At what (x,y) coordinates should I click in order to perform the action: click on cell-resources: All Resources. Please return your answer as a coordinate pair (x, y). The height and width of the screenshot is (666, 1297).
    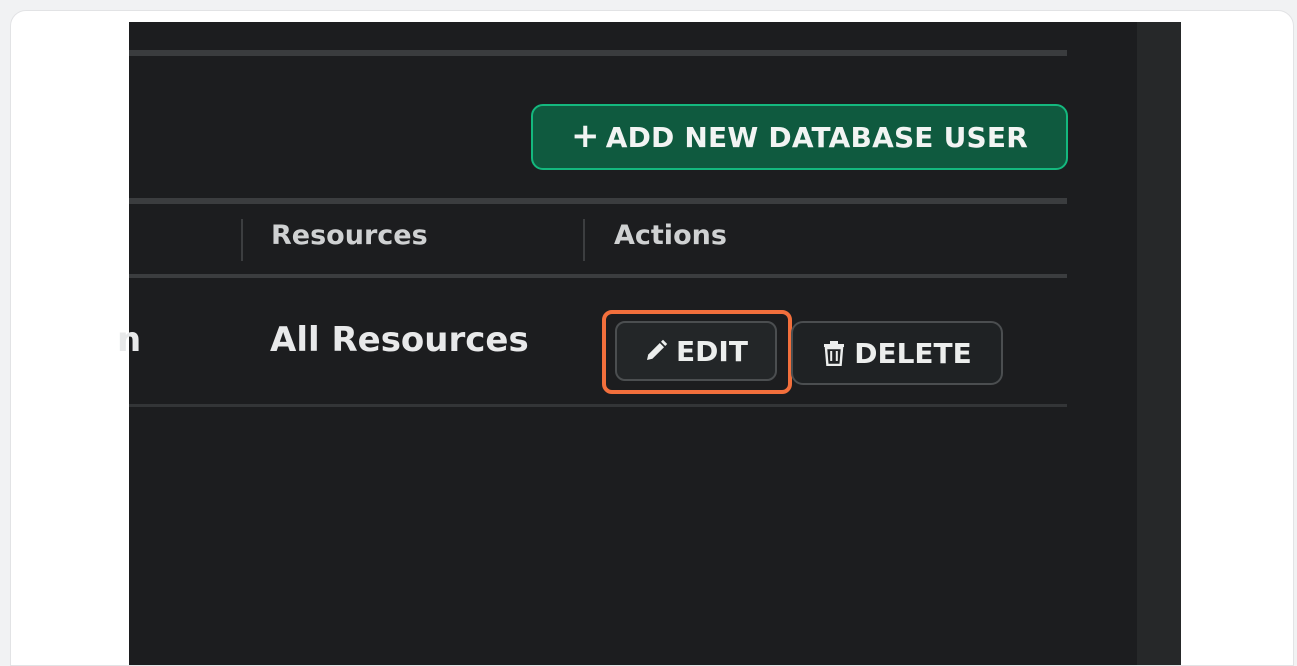
    Looking at the image, I should click on (399, 340).